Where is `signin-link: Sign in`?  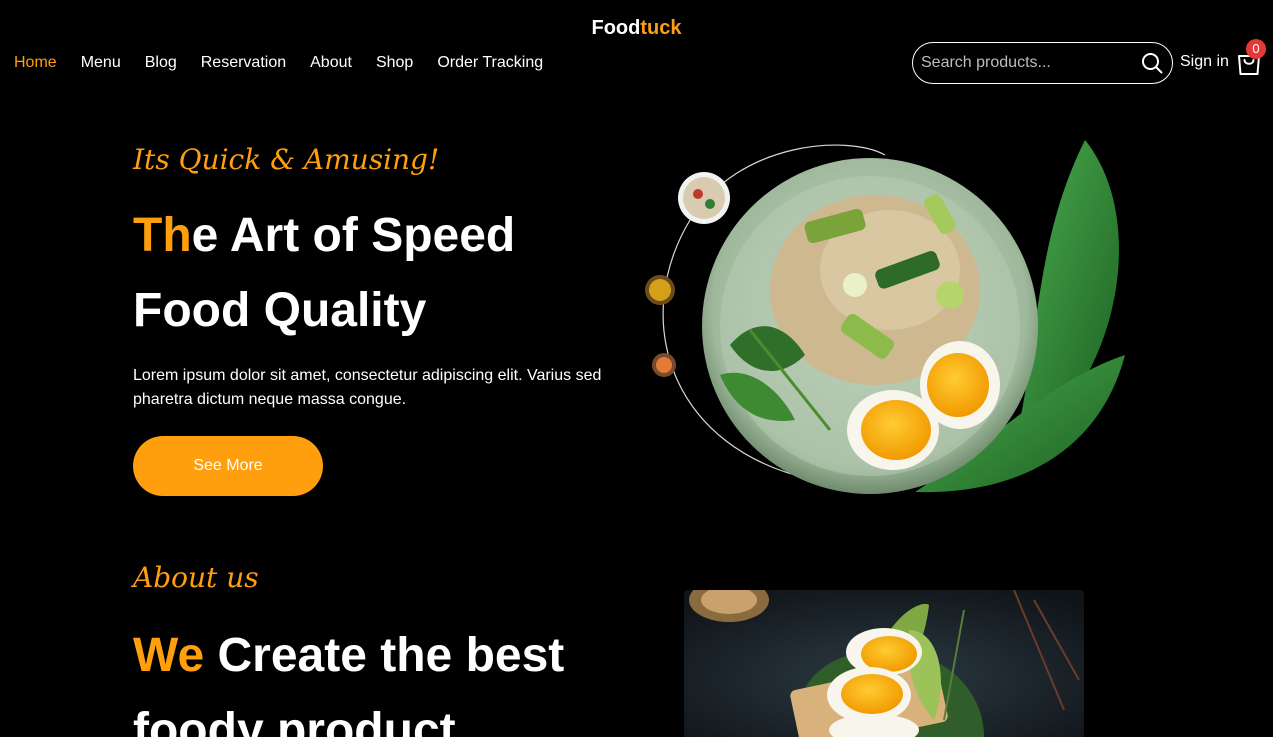 signin-link: Sign in is located at coordinates (1204, 62).